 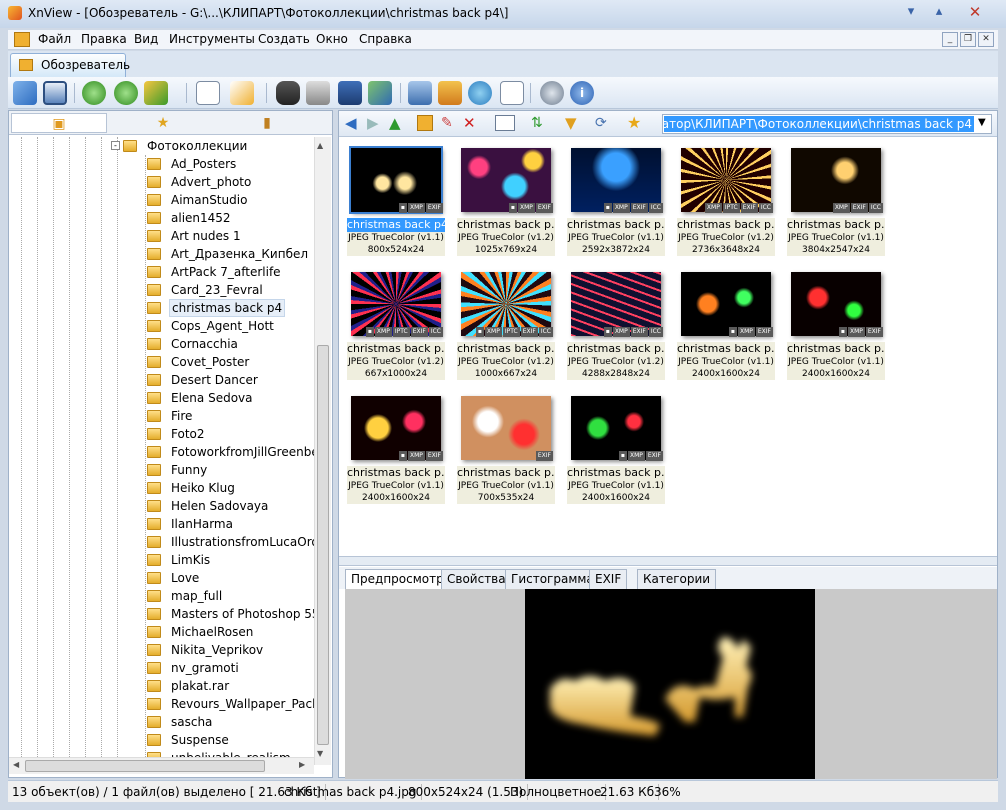 I want to click on convert-icon, so click(x=156, y=93).